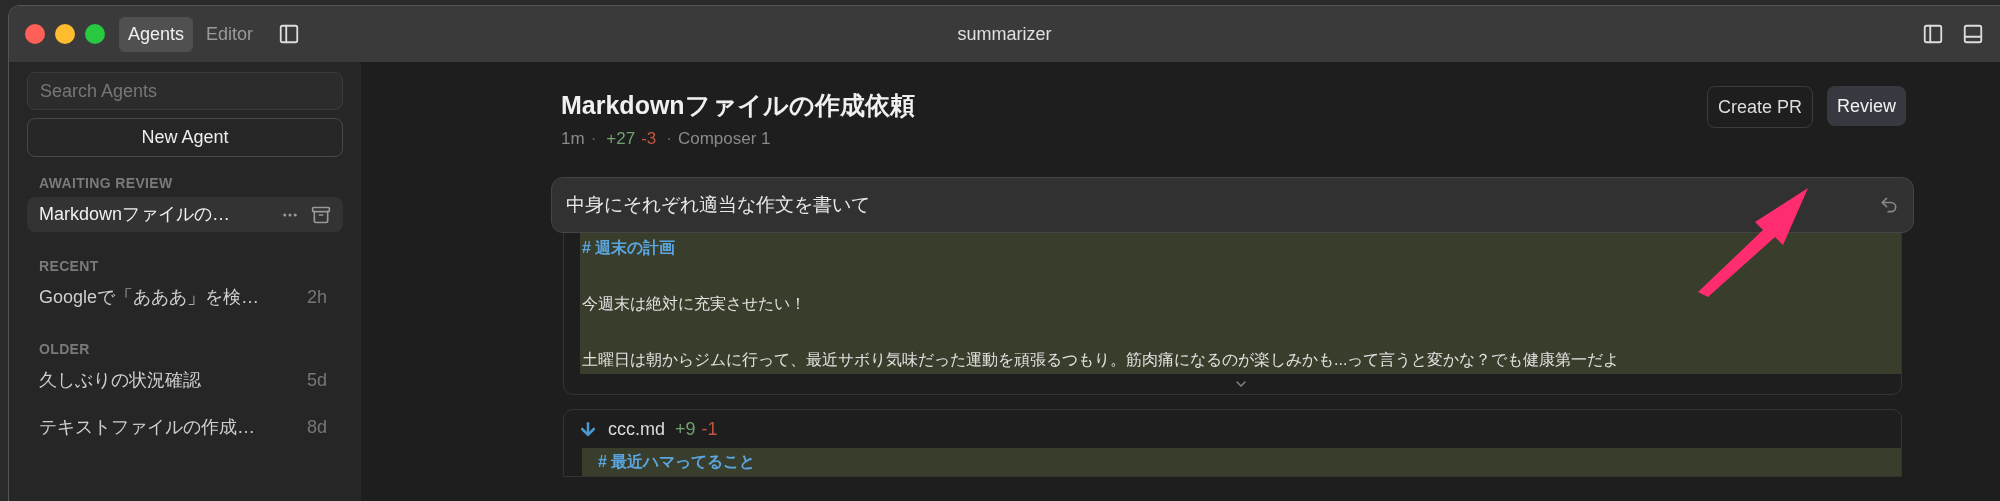 This screenshot has height=501, width=2000. Describe the element at coordinates (685, 429) in the screenshot. I see `added-count: +9` at that location.